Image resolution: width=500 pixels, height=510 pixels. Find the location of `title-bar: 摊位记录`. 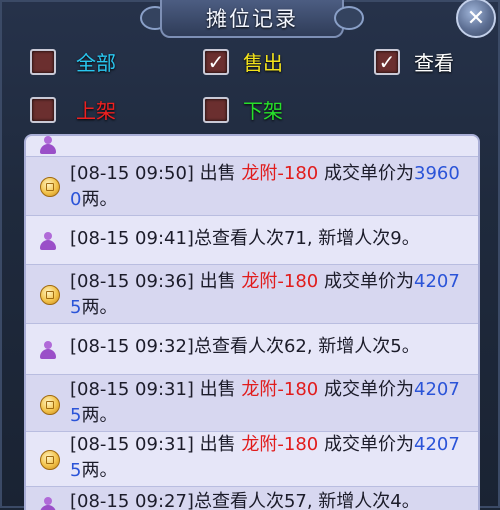

title-bar: 摊位记录 is located at coordinates (252, 19).